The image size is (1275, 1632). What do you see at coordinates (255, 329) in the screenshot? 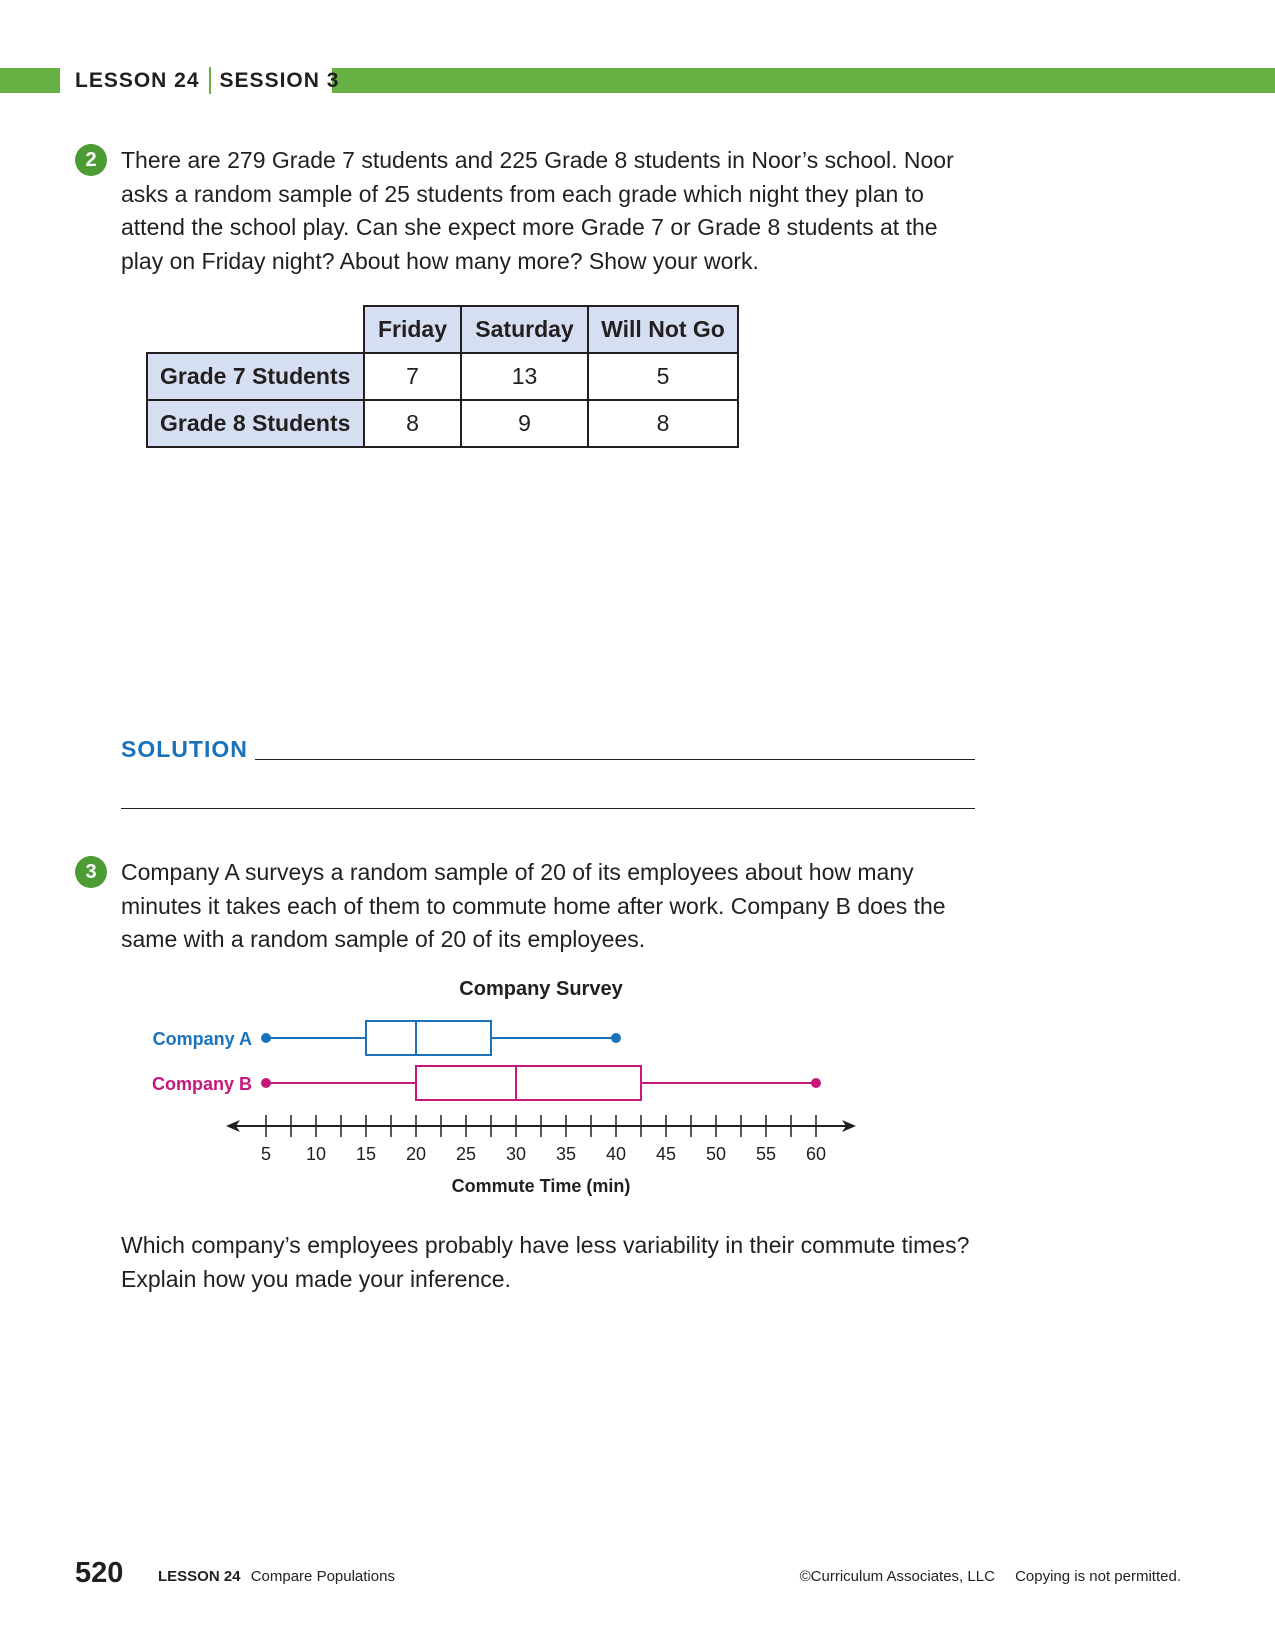
I see `table-corner` at bounding box center [255, 329].